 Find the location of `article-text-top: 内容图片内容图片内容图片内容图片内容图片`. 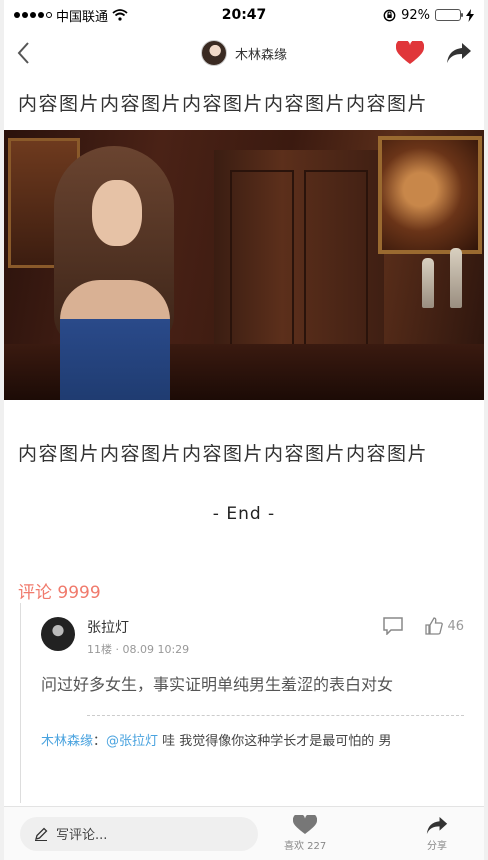

article-text-top: 内容图片内容图片内容图片内容图片内容图片 is located at coordinates (223, 104).